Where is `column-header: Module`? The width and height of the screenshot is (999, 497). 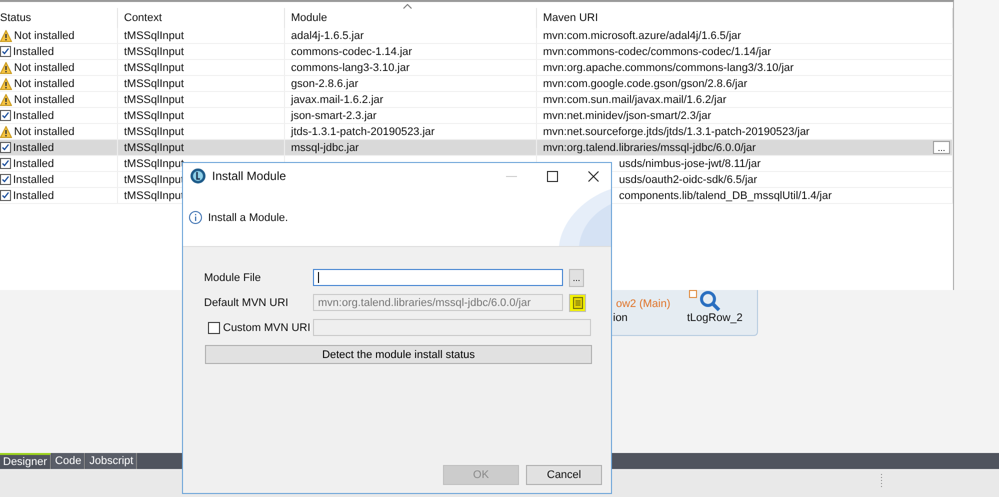 column-header: Module is located at coordinates (309, 18).